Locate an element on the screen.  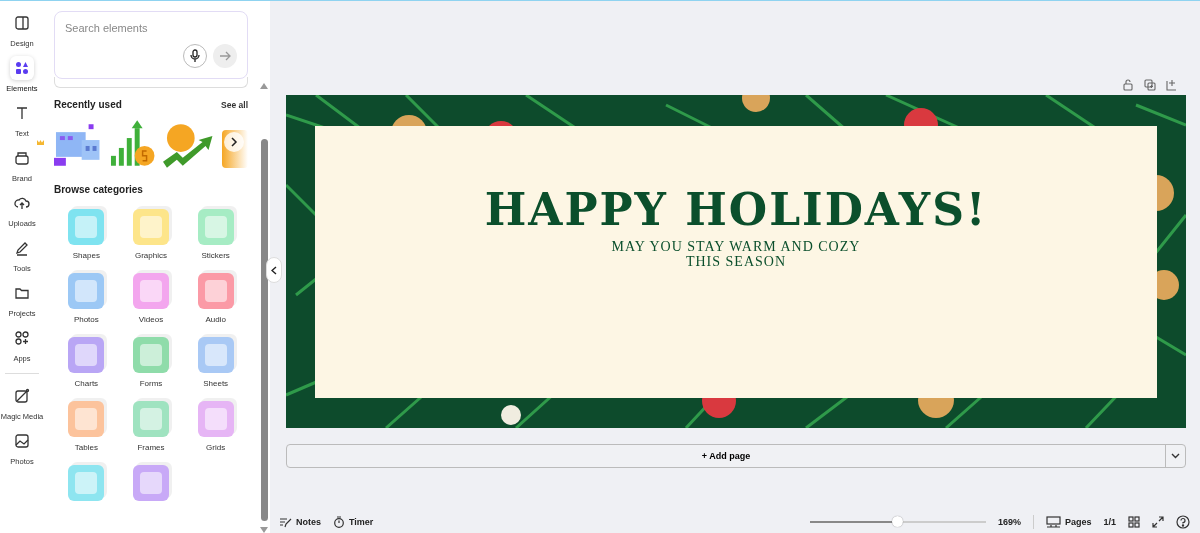
growth-chart-icon is located at coordinates (133, 143).